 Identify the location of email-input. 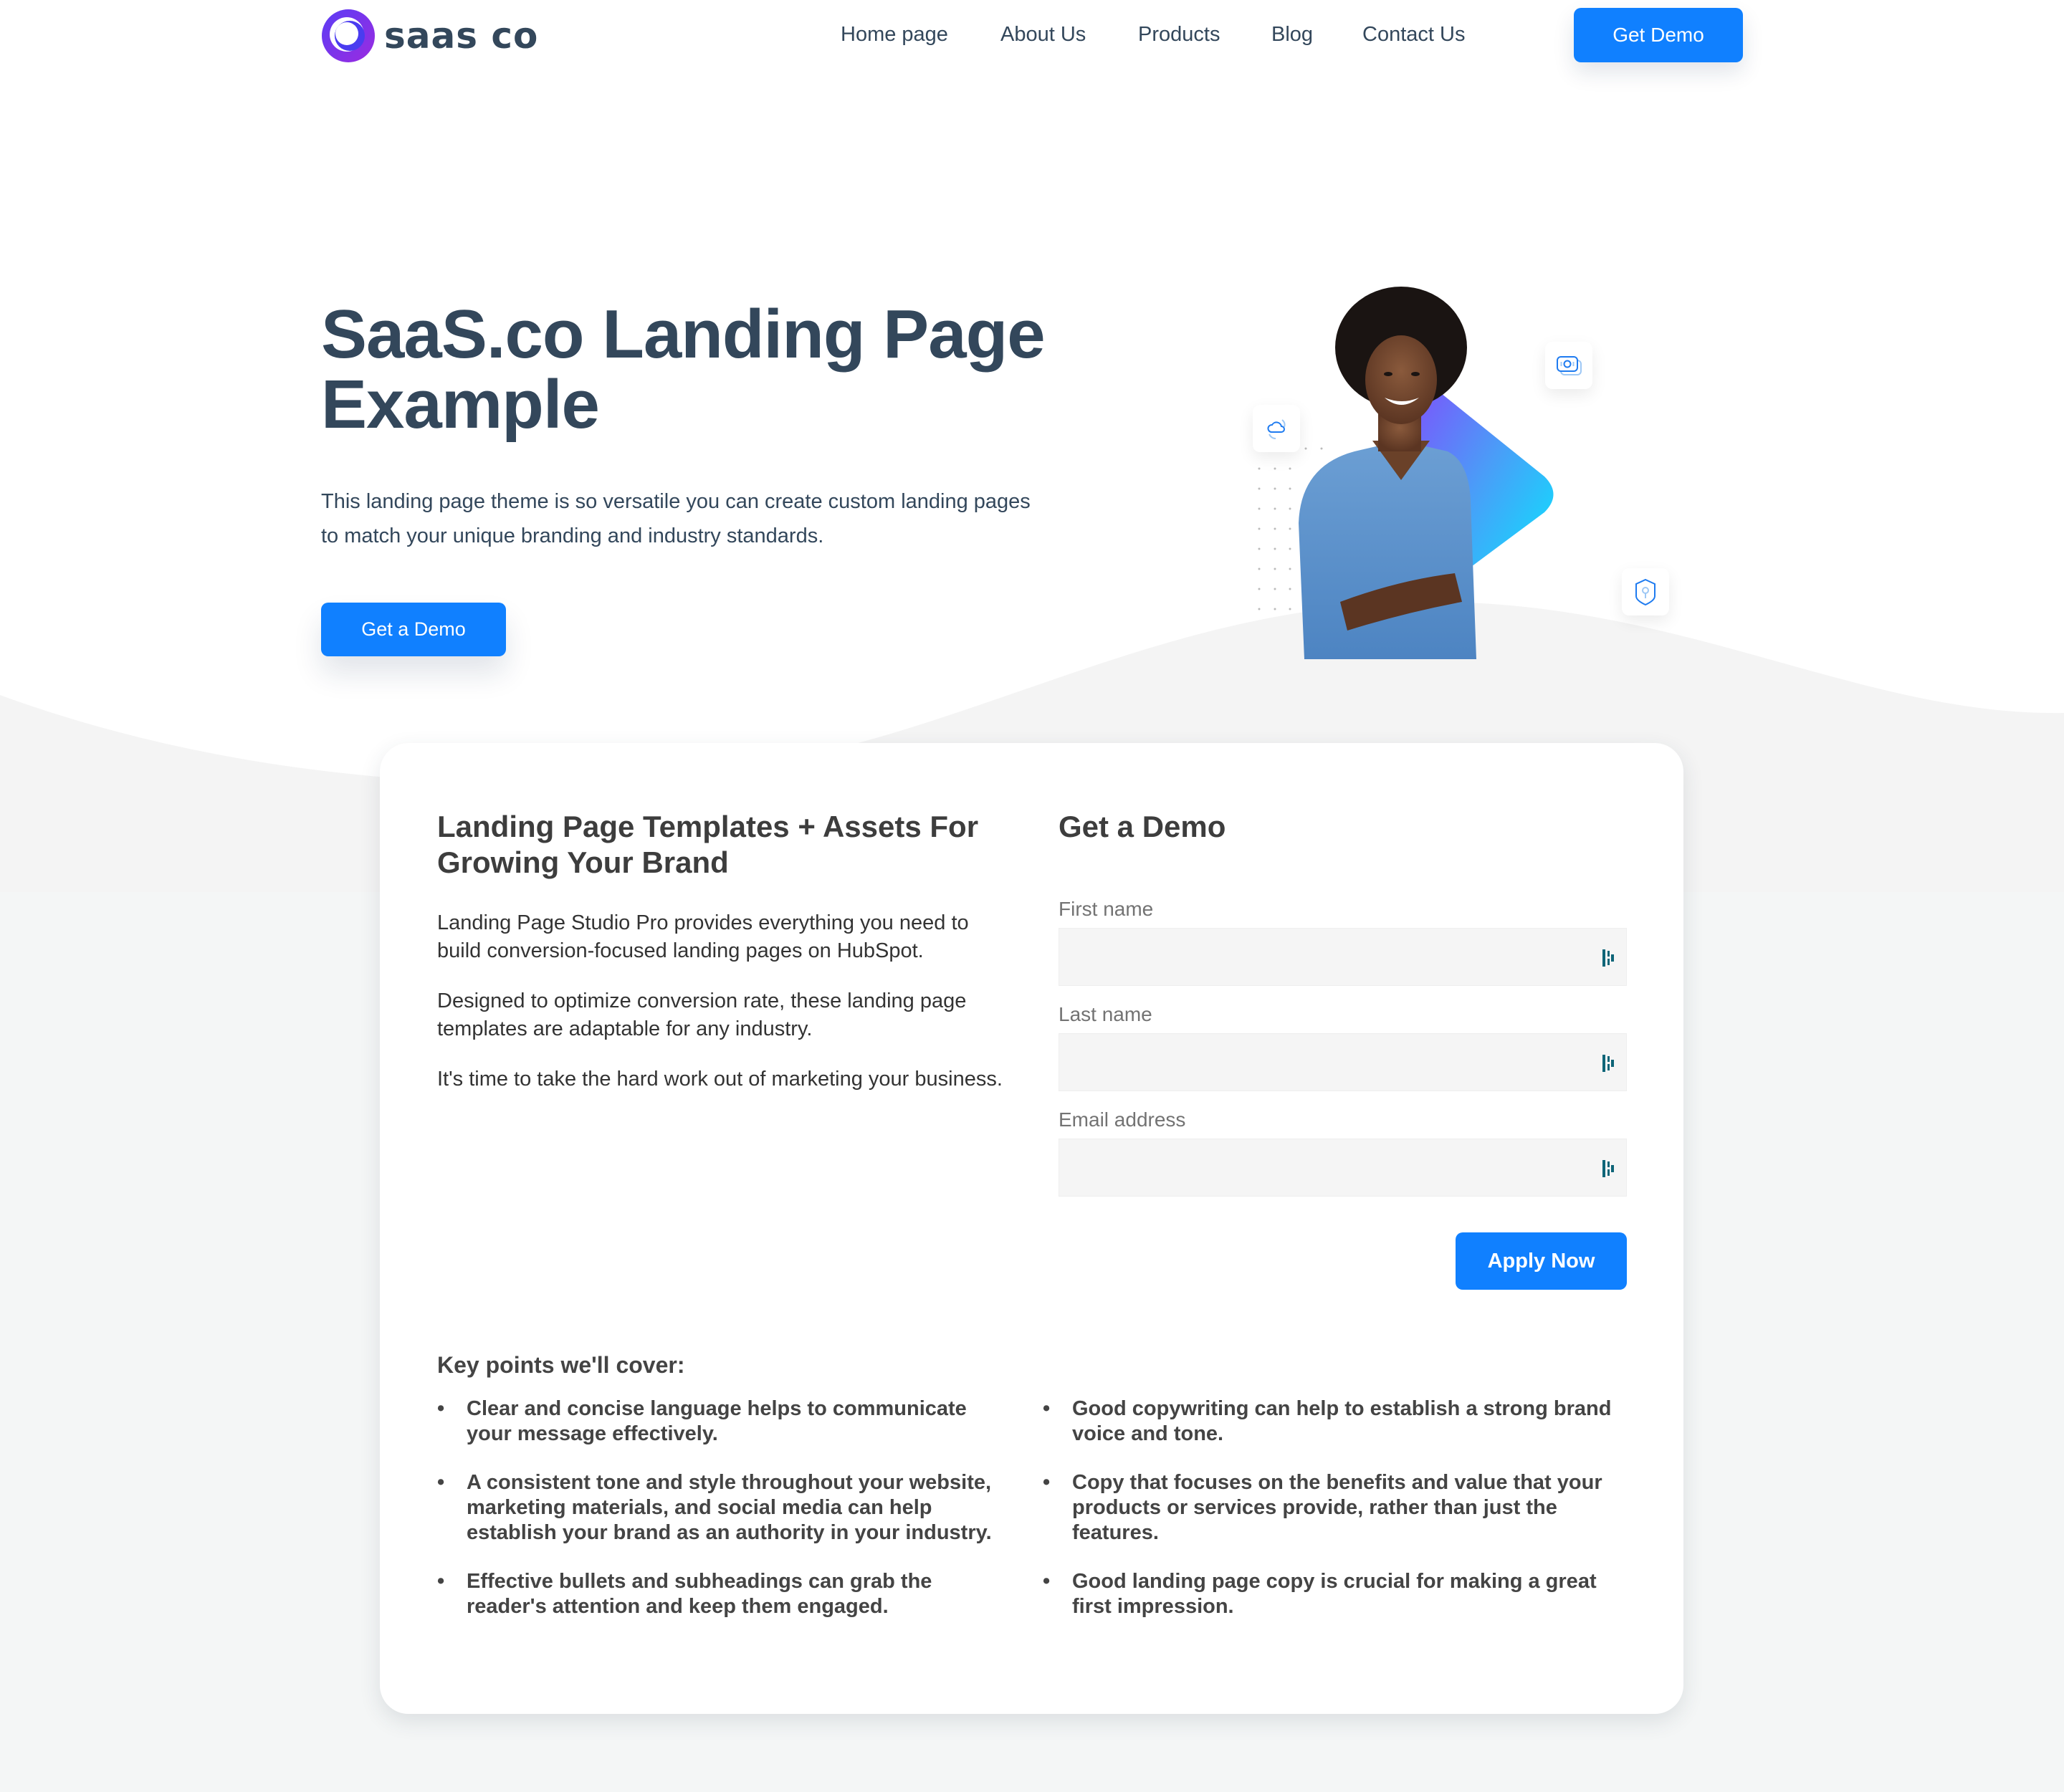
(1342, 1167).